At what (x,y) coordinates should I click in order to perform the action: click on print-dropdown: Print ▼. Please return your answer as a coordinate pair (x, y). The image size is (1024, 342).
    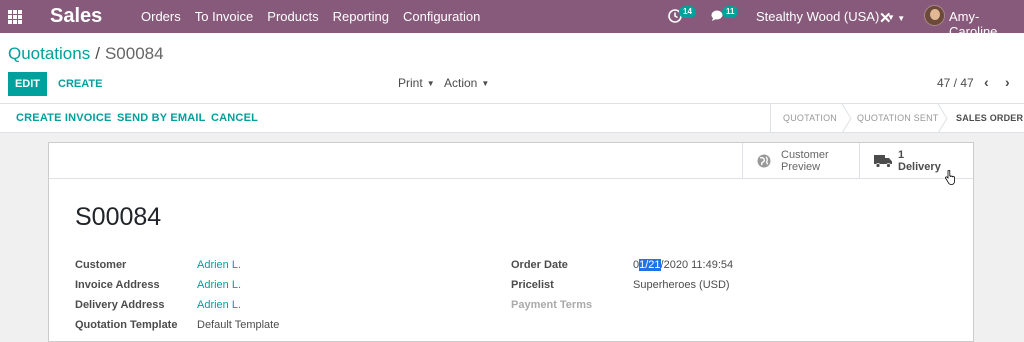
    Looking at the image, I should click on (416, 83).